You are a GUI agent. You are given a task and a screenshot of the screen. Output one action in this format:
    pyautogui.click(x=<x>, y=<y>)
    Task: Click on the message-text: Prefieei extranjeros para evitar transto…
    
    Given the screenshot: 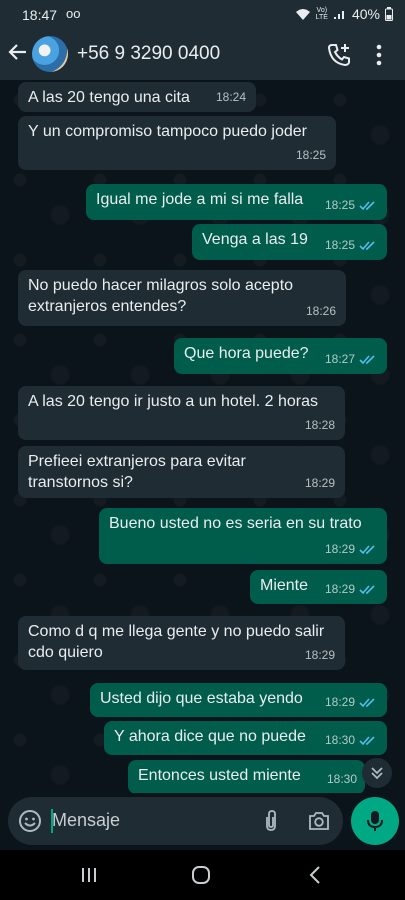 What is the action you would take?
    pyautogui.click(x=137, y=472)
    